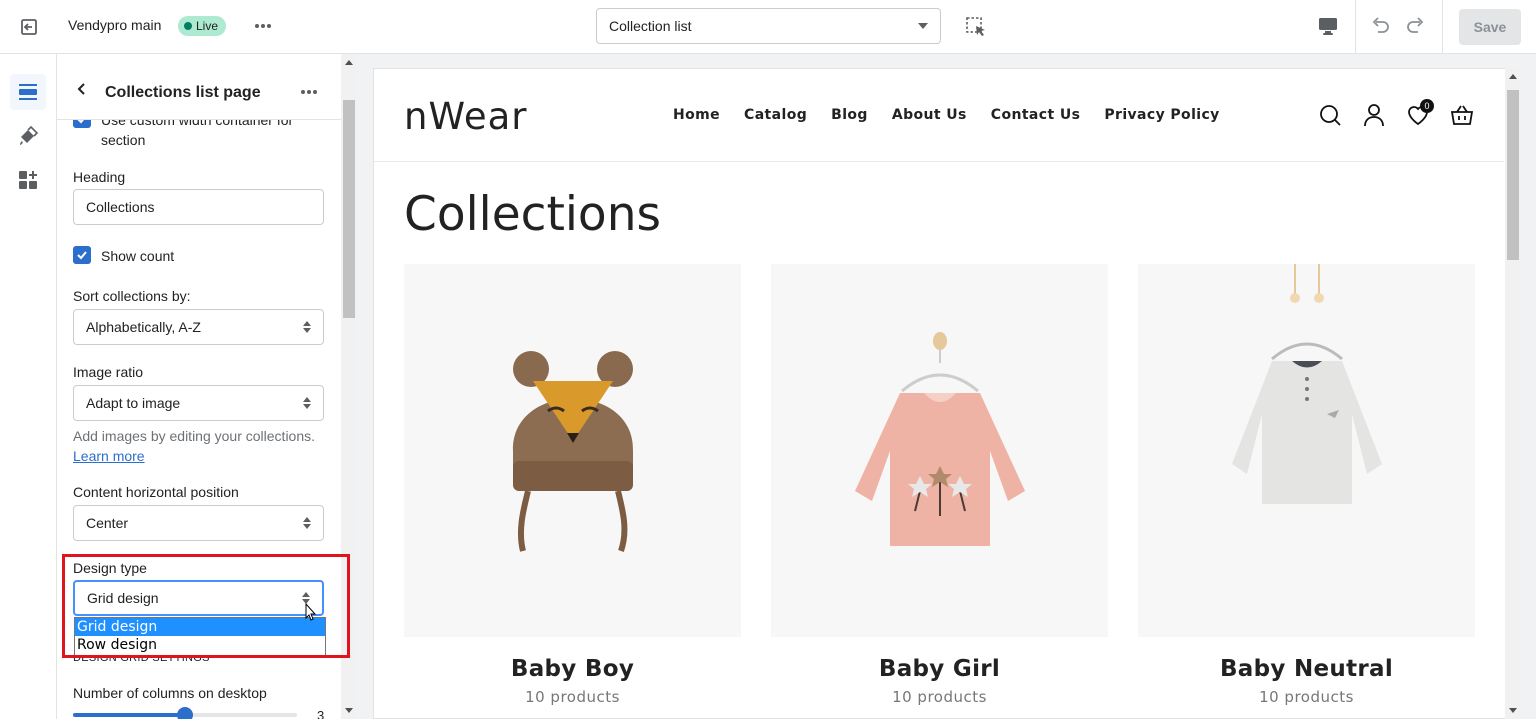 The image size is (1536, 719). What do you see at coordinates (99, 177) in the screenshot?
I see `heading-label: Heading` at bounding box center [99, 177].